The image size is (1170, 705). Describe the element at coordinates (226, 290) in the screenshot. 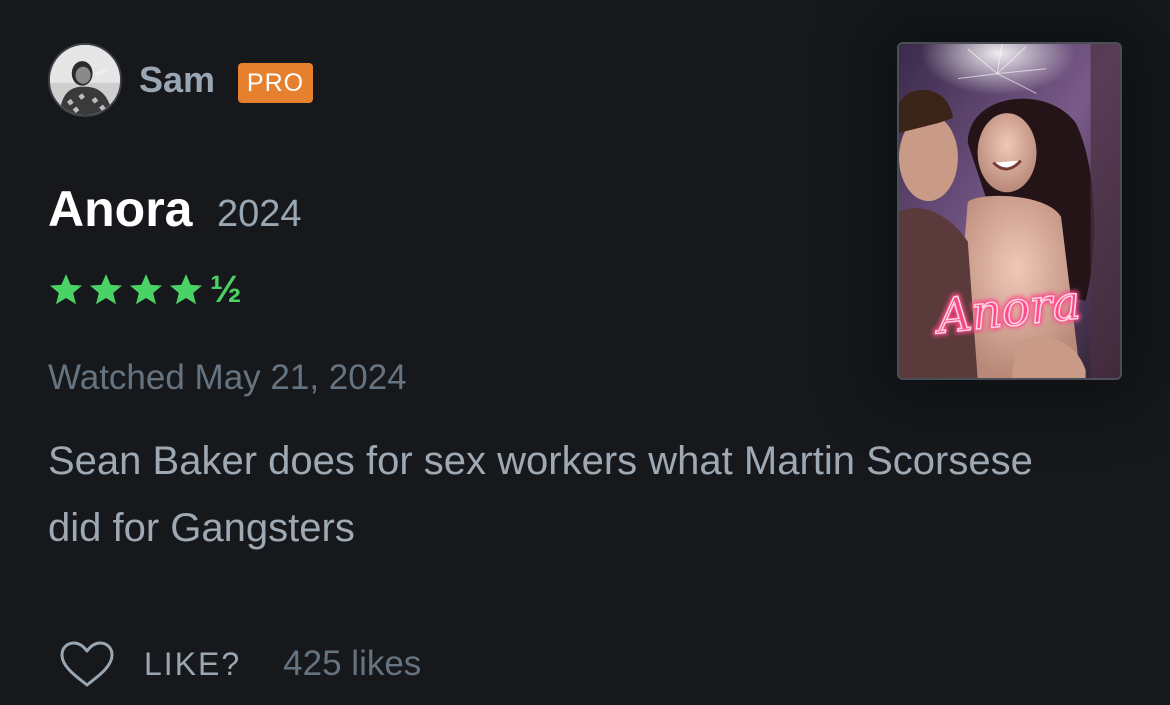

I see `half-star: ½` at that location.